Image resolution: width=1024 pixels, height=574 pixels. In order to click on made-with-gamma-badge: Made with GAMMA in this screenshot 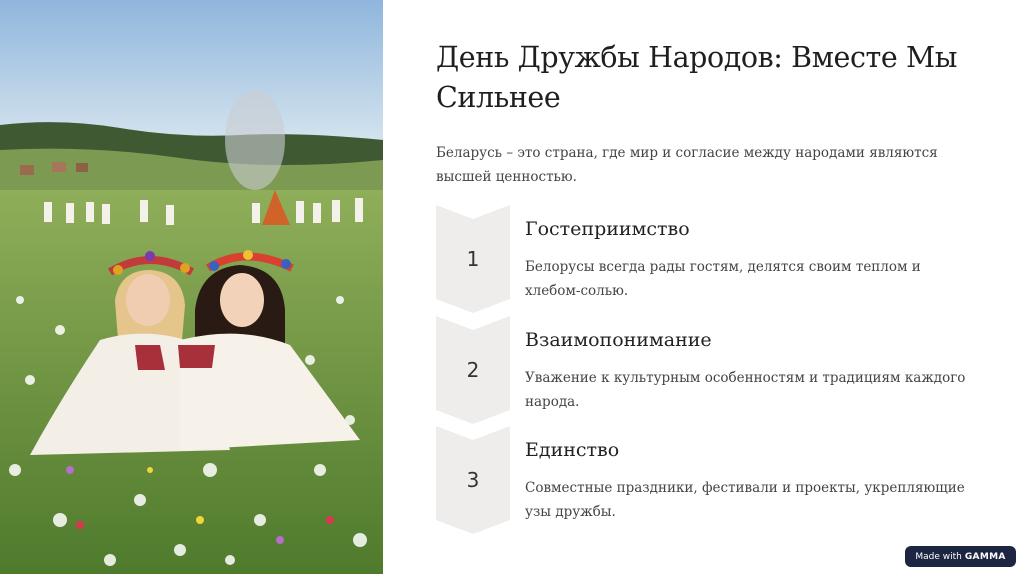, I will do `click(960, 556)`.